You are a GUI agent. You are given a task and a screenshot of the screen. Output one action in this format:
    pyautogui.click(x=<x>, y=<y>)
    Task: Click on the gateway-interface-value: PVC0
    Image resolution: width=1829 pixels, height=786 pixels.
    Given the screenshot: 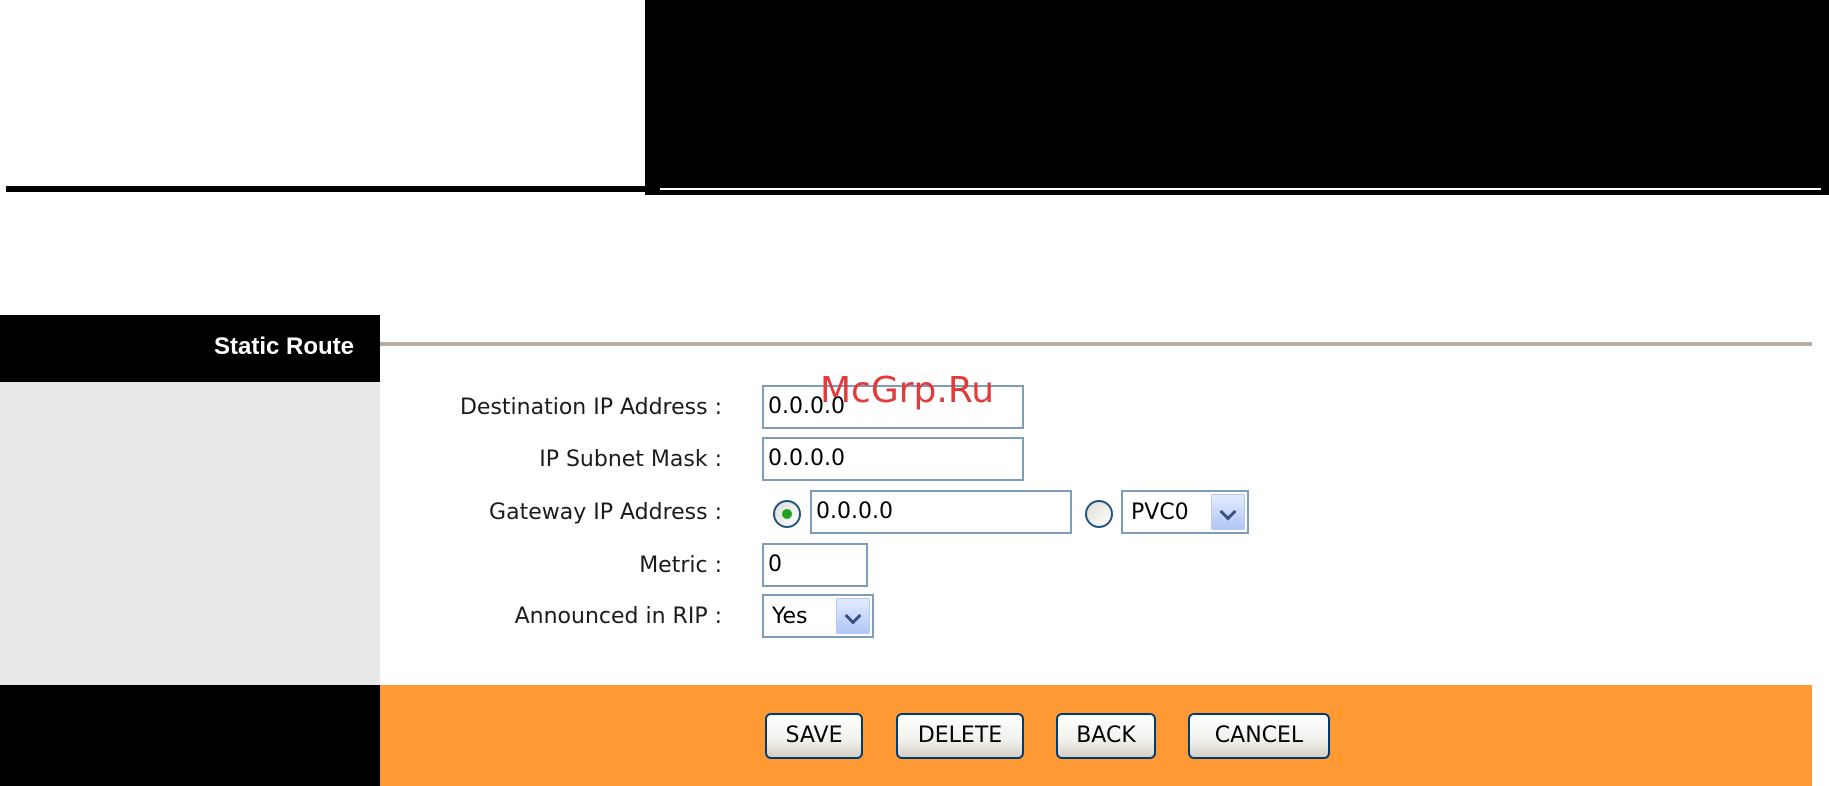 What is the action you would take?
    pyautogui.click(x=1160, y=512)
    